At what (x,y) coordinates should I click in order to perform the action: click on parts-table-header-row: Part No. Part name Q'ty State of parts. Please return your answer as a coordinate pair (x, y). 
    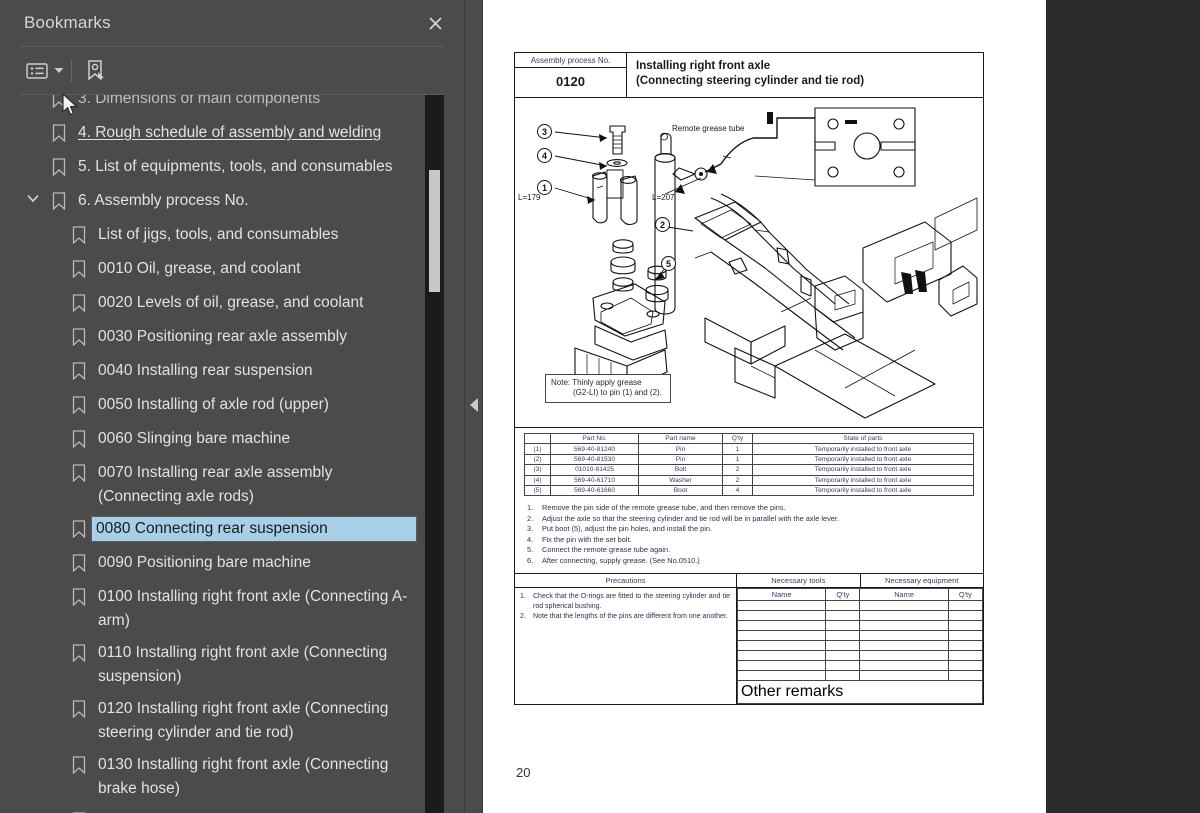
    Looking at the image, I should click on (749, 438).